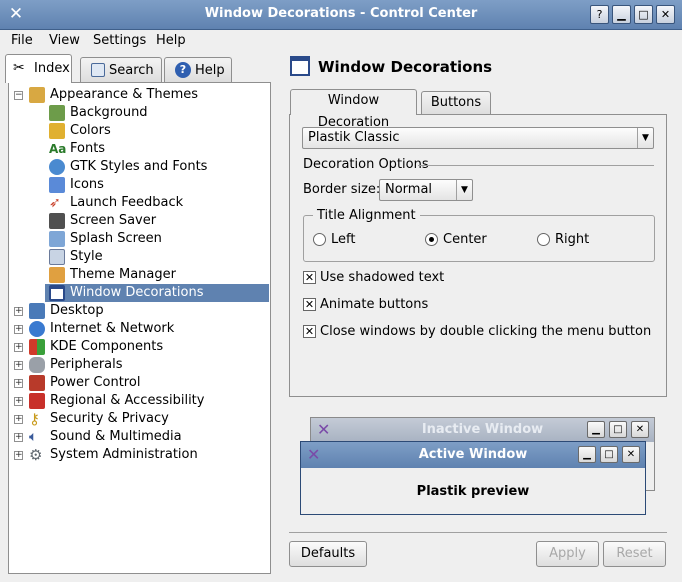 The height and width of the screenshot is (582, 682). What do you see at coordinates (431, 239) in the screenshot?
I see `align-center-radio` at bounding box center [431, 239].